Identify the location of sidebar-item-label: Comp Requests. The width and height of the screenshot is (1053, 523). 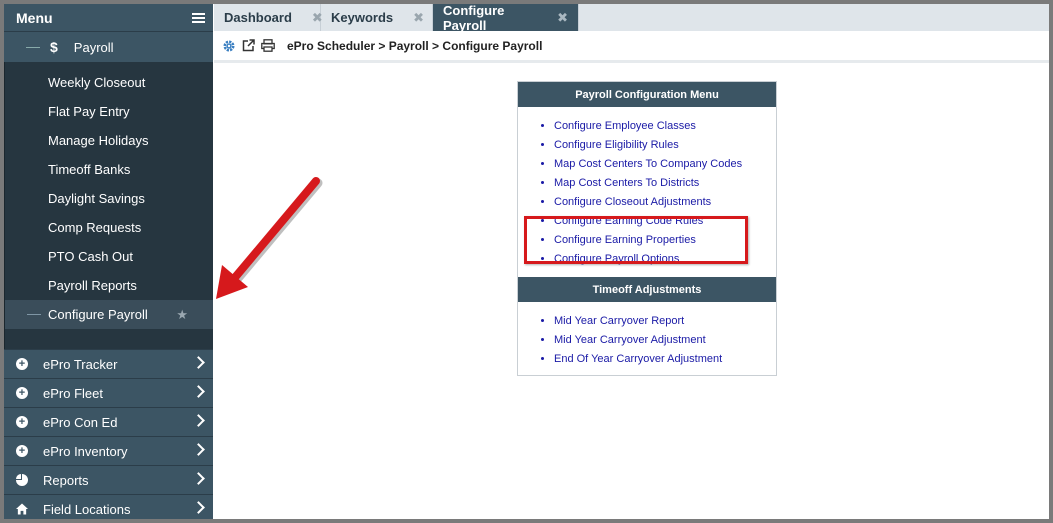
(95, 227).